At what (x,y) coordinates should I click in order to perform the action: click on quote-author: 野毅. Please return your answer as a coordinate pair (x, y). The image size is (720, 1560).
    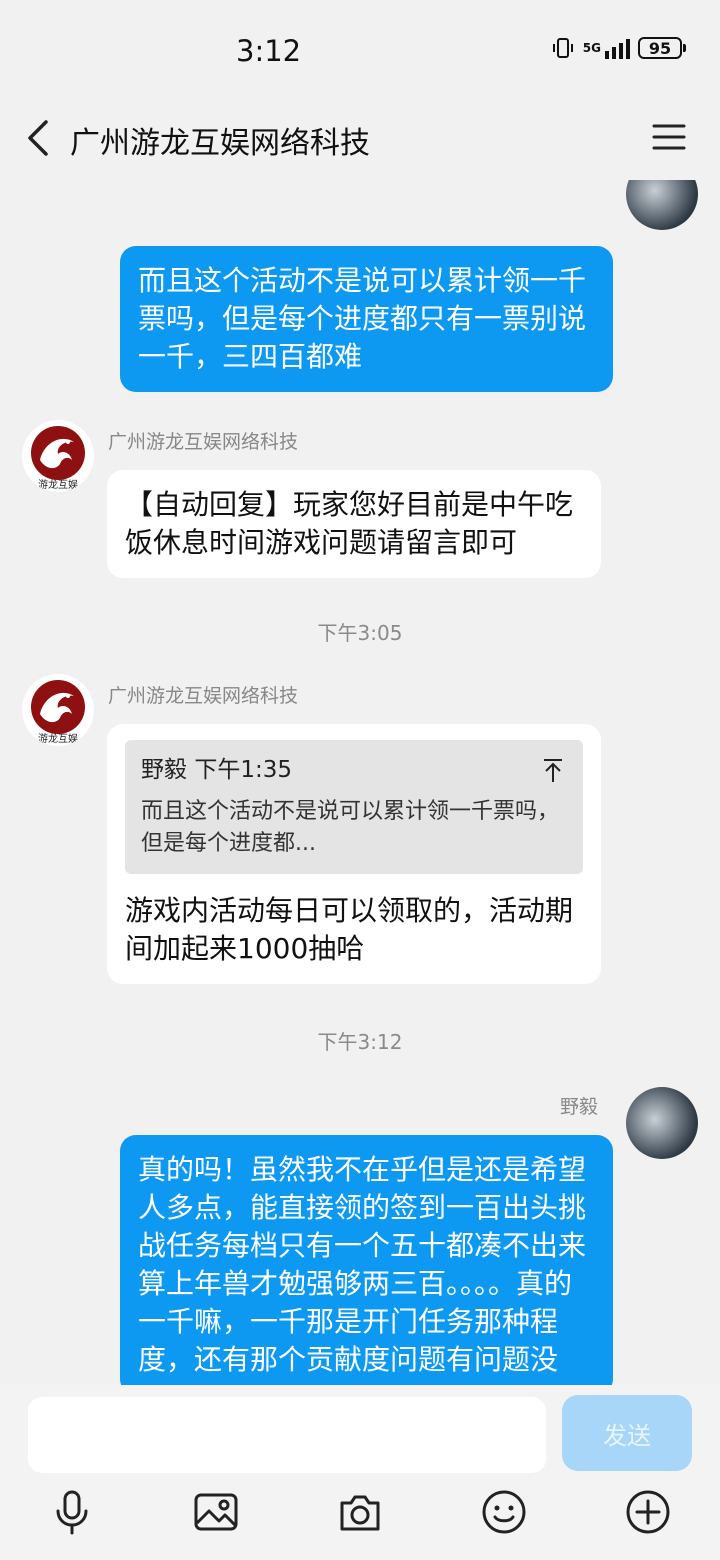
    Looking at the image, I should click on (164, 770).